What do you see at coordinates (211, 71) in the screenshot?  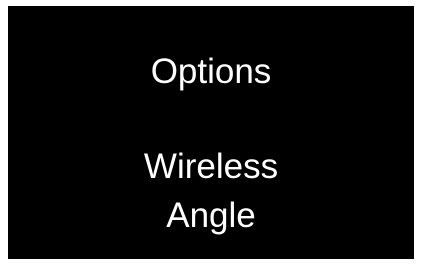 I see `screen-title: Options` at bounding box center [211, 71].